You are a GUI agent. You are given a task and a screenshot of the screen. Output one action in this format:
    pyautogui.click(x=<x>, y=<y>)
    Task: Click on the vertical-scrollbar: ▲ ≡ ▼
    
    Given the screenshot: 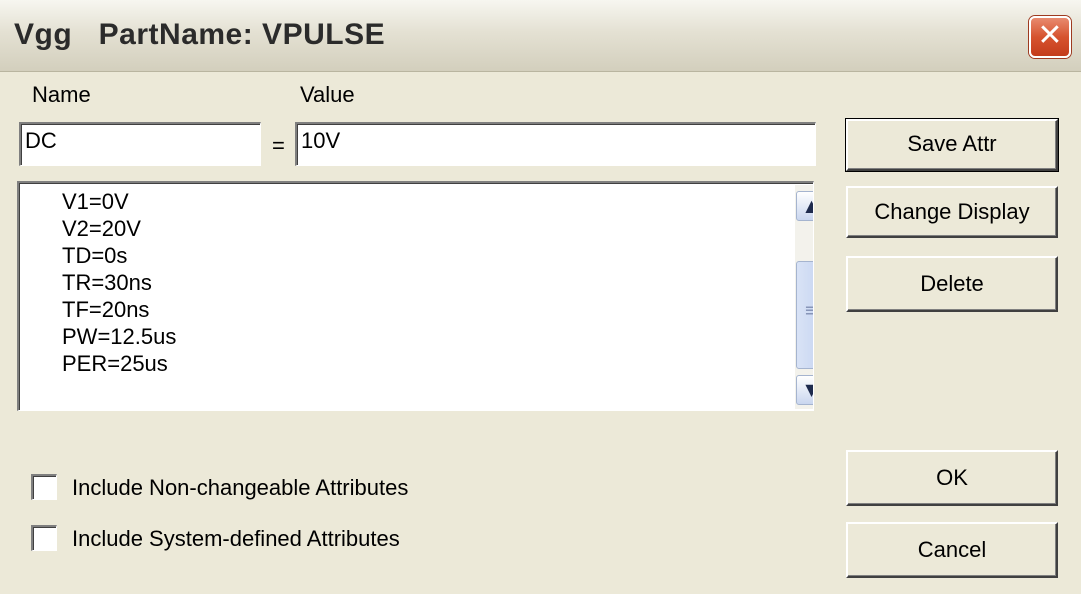 What is the action you would take?
    pyautogui.click(x=804, y=297)
    